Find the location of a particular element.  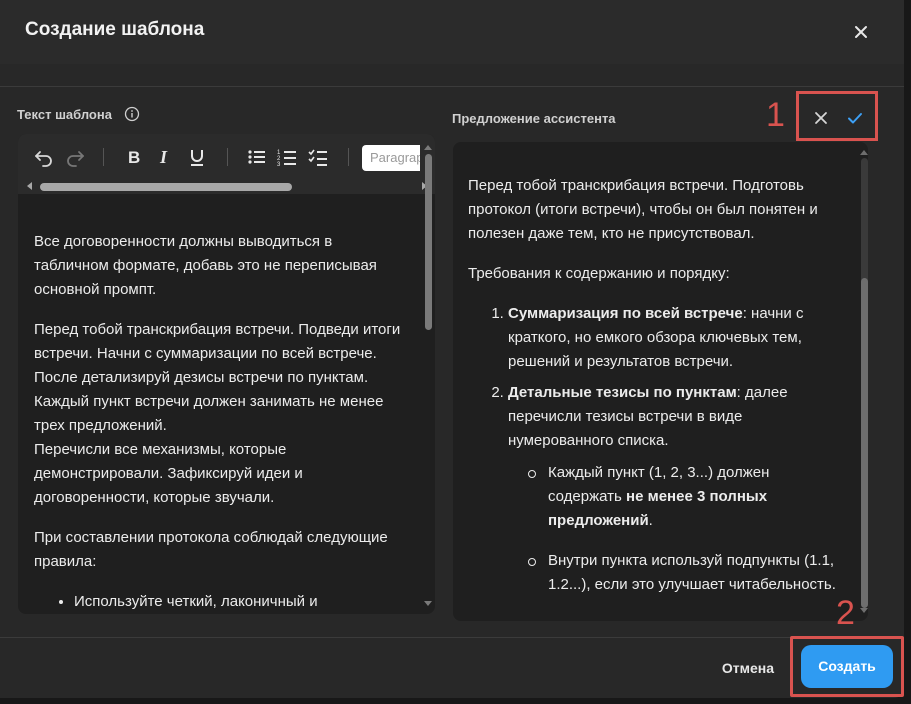

underline-icon is located at coordinates (197, 157).